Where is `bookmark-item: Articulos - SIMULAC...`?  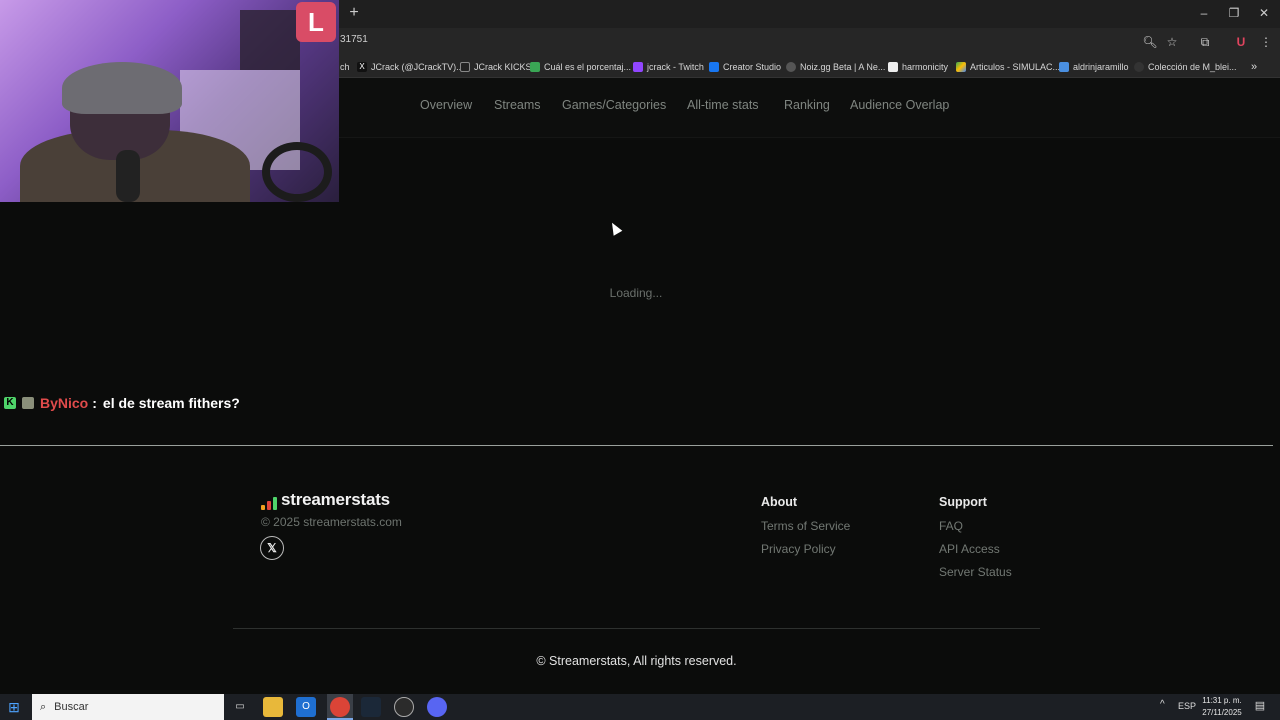 bookmark-item: Articulos - SIMULAC... is located at coordinates (1008, 67).